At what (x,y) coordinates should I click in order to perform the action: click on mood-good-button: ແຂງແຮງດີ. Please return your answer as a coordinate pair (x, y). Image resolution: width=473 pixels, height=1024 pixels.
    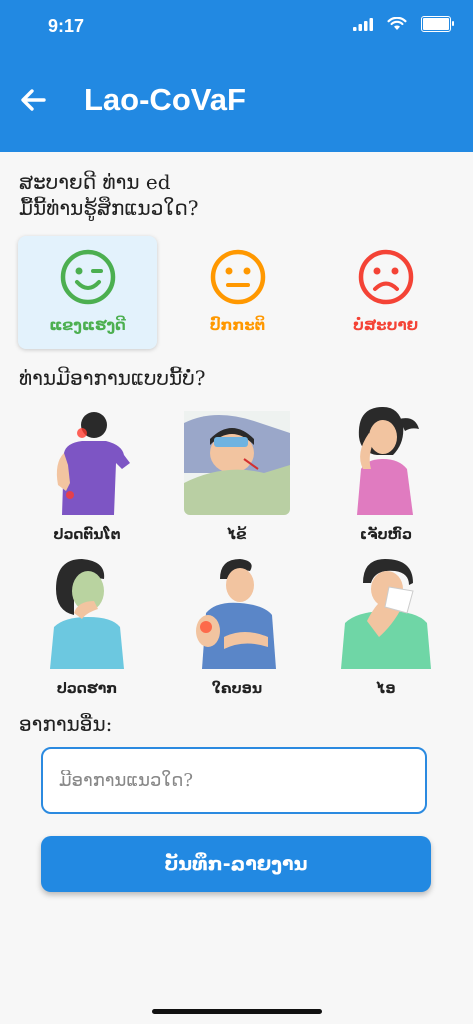
    Looking at the image, I should click on (87, 292).